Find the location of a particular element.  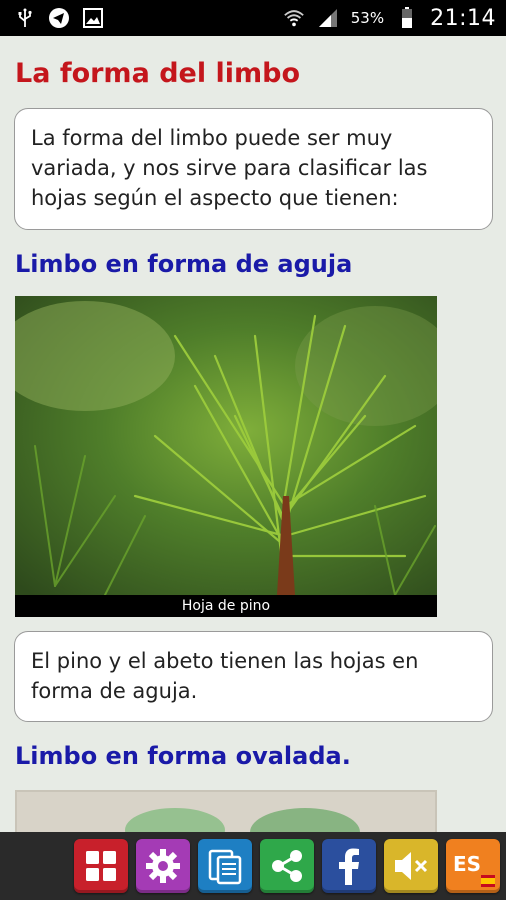

share-icon is located at coordinates (287, 866).